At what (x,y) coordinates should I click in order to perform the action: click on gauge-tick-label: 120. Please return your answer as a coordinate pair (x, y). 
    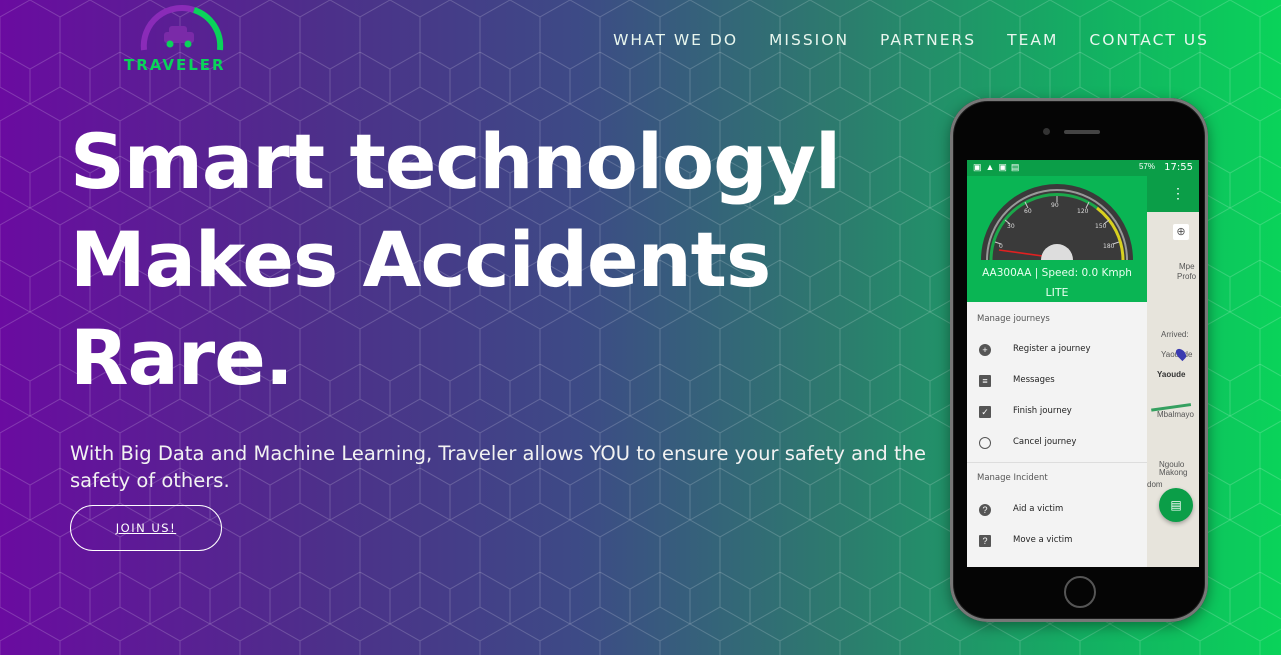
    Looking at the image, I should click on (1083, 211).